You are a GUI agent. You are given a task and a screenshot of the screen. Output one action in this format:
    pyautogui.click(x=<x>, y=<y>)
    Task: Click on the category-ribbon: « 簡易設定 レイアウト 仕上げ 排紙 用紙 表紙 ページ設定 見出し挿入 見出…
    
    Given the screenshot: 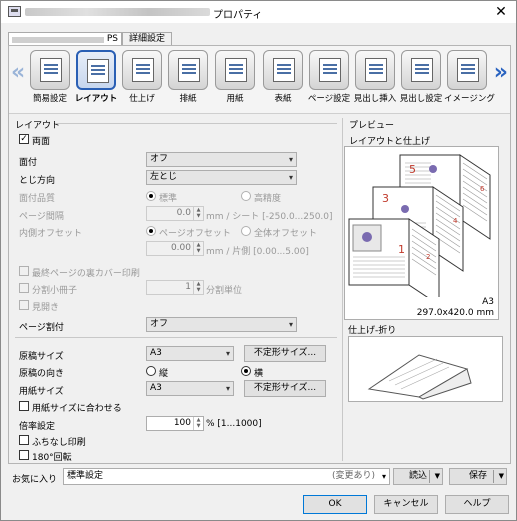 What is the action you would take?
    pyautogui.click(x=259, y=80)
    